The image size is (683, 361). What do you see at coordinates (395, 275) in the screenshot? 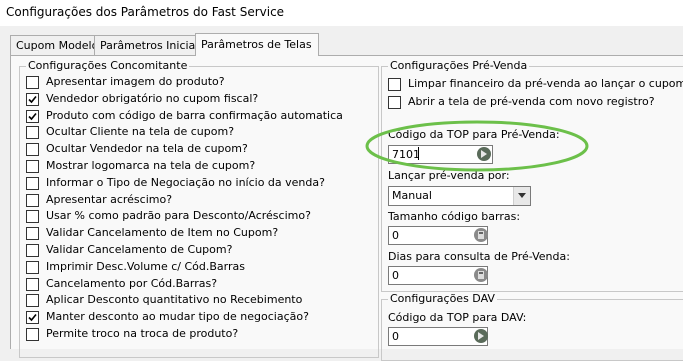
I see `dias-consulta-value: 0` at bounding box center [395, 275].